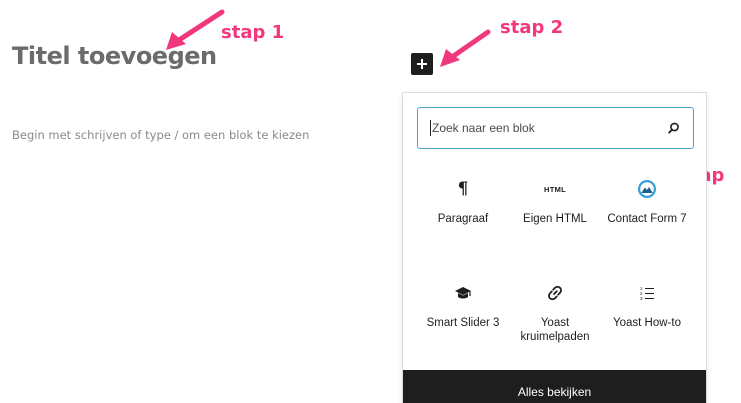  I want to click on search-icon, so click(674, 128).